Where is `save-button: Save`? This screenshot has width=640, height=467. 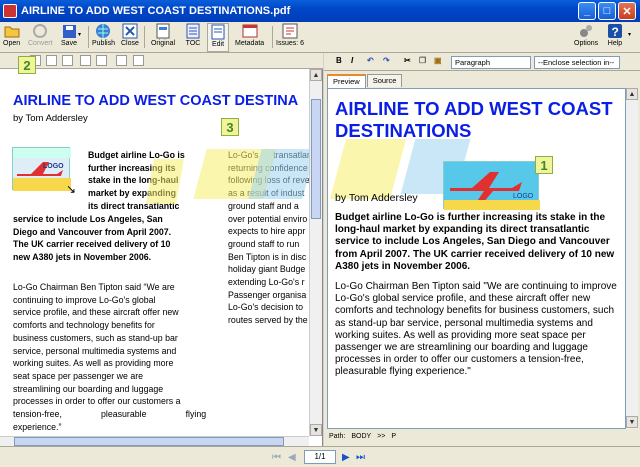 save-button: Save is located at coordinates (69, 37).